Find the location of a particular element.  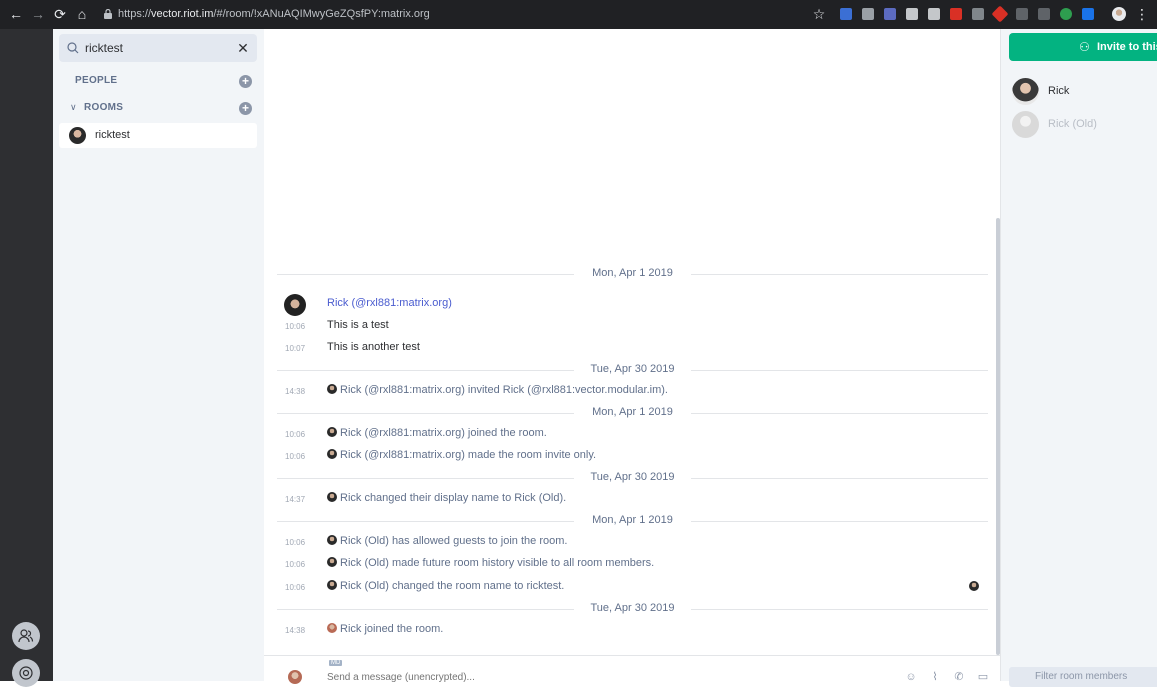

event-text: Rick joined the room. is located at coordinates (392, 629).